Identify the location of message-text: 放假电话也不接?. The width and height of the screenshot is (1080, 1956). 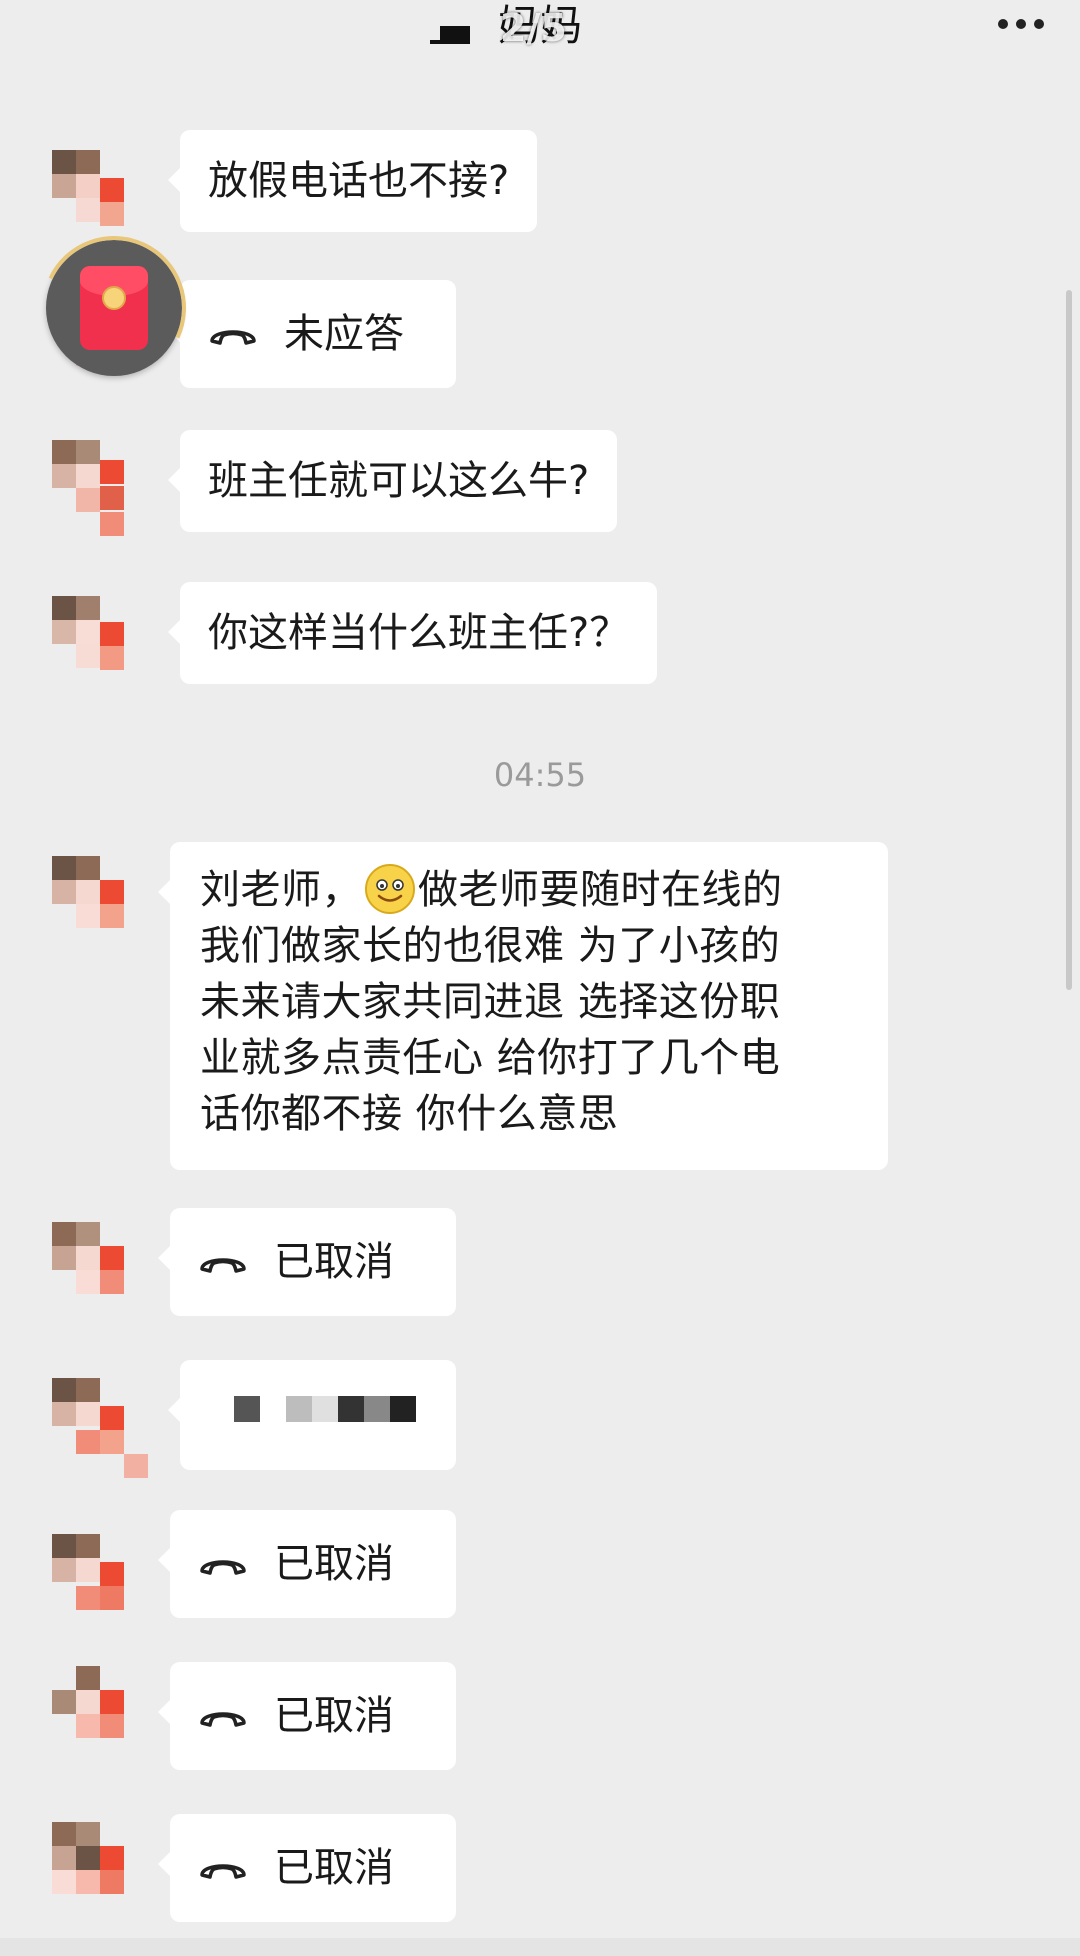
(359, 181).